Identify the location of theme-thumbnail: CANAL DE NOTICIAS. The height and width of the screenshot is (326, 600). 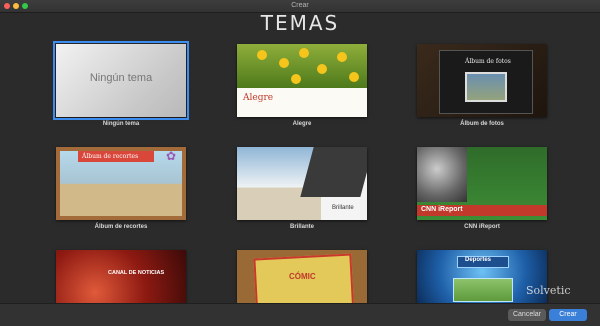
(121, 276).